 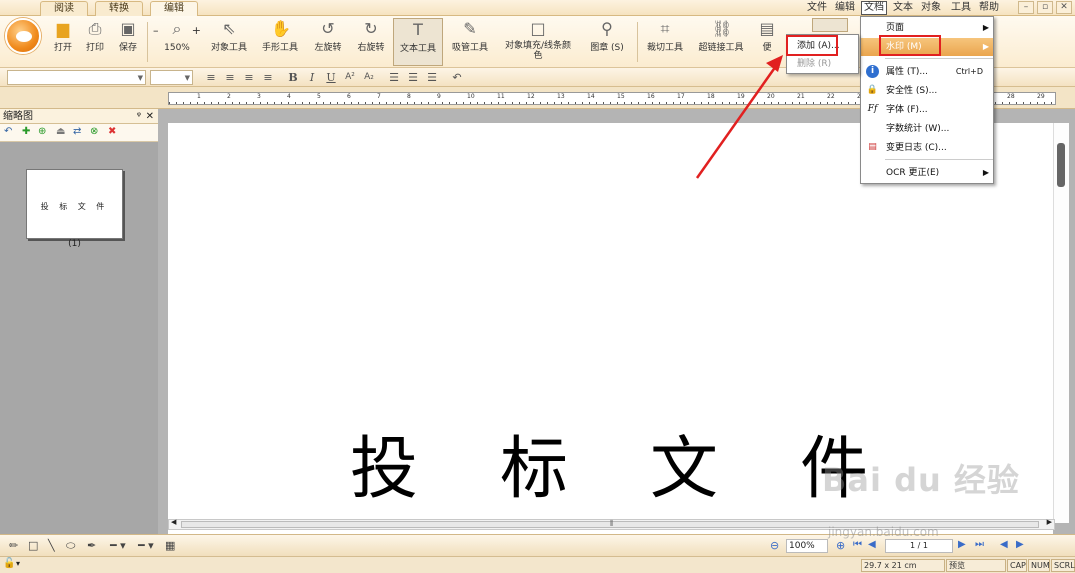 I want to click on arrow-shaft, so click(x=736, y=122).